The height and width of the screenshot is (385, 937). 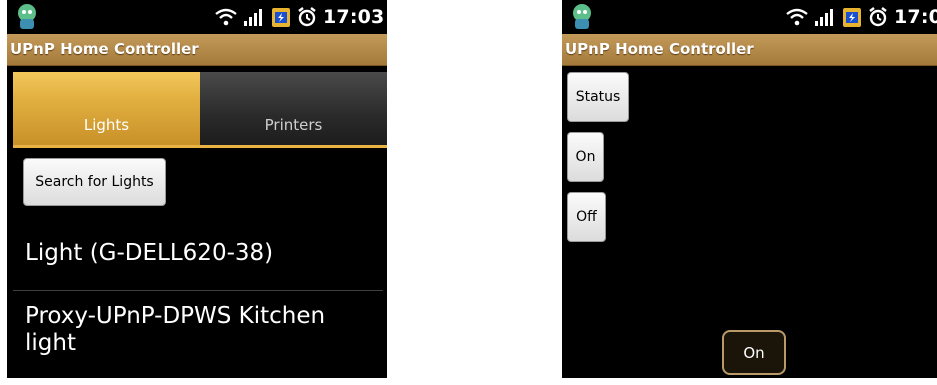 What do you see at coordinates (106, 125) in the screenshot?
I see `tab-lights-label: Lights` at bounding box center [106, 125].